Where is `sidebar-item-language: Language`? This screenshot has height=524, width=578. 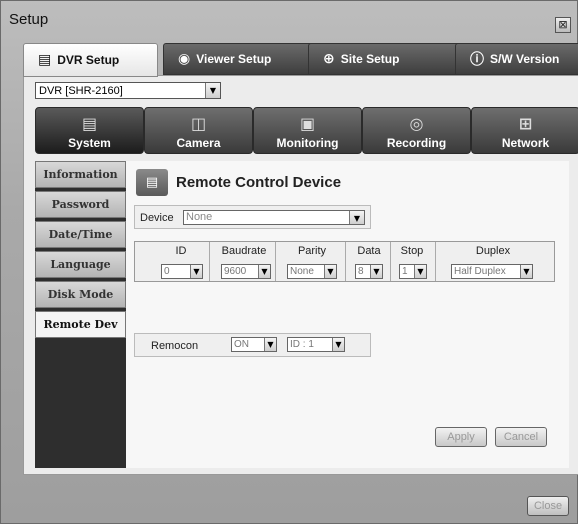
sidebar-item-language: Language is located at coordinates (80, 264).